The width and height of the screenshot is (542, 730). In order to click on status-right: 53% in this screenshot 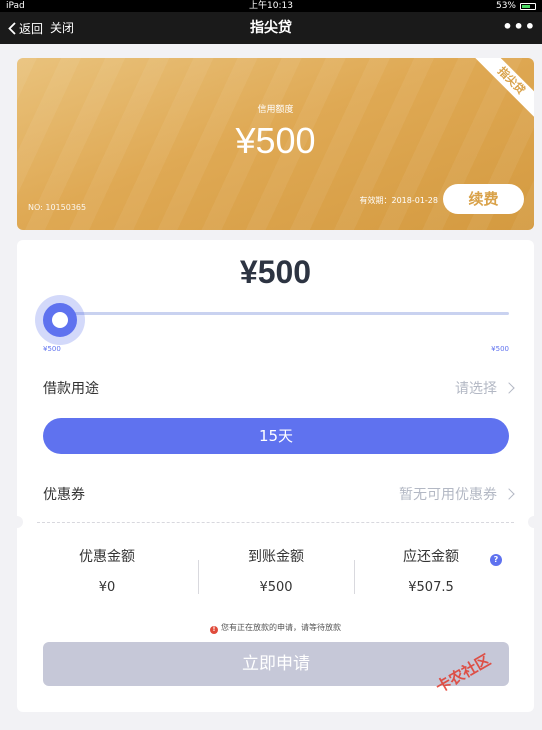, I will do `click(516, 6)`.